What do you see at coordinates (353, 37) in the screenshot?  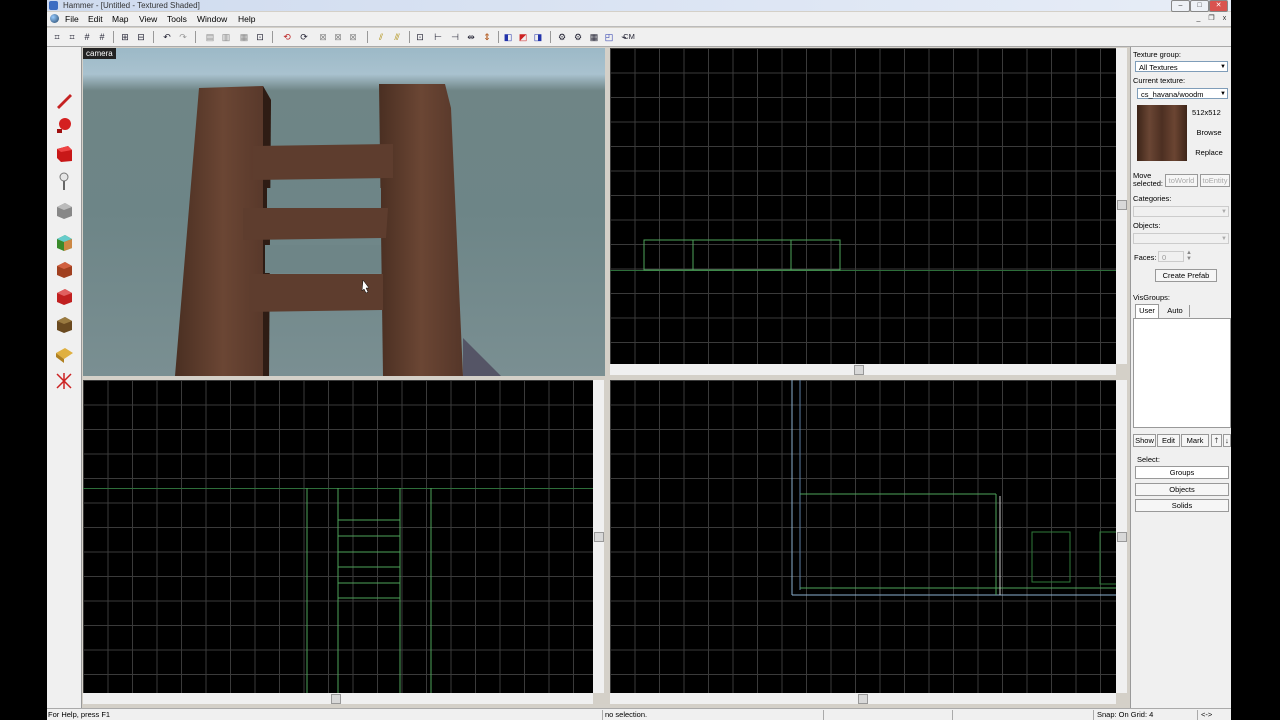 I see `snap-icon: ⊠` at bounding box center [353, 37].